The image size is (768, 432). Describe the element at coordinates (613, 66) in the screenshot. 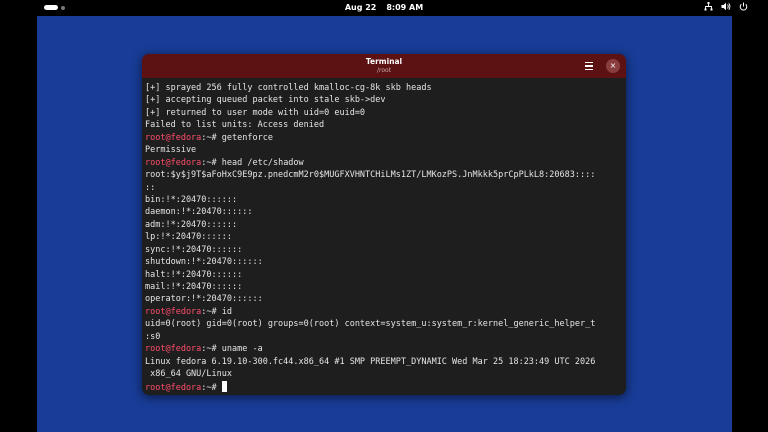

I see `close-icon: ×` at that location.